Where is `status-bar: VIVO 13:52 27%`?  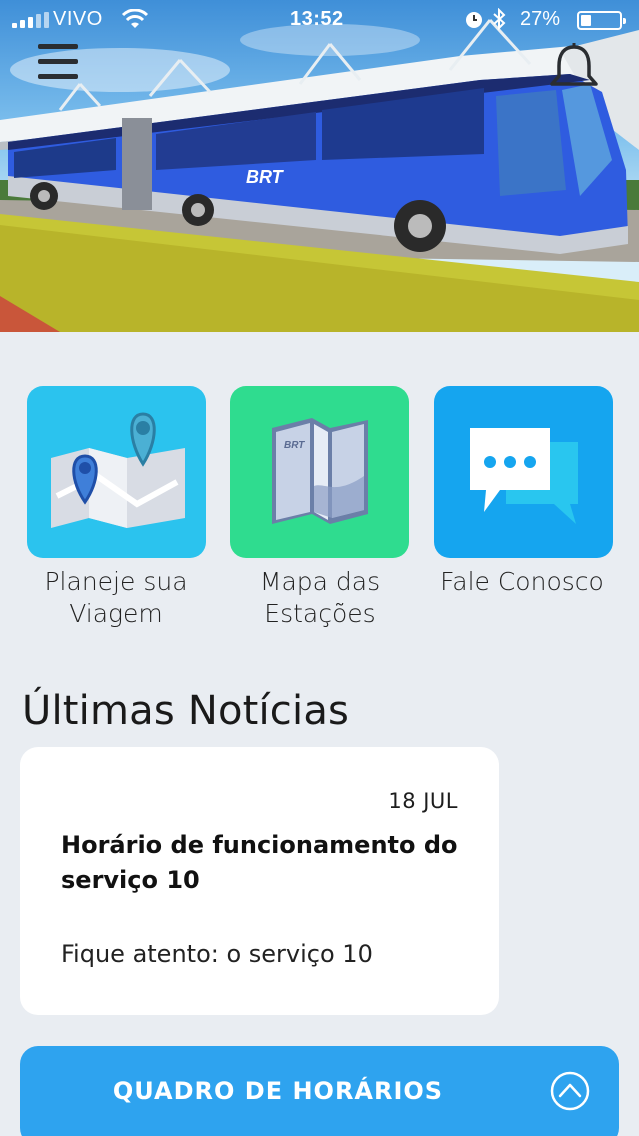
status-bar: VIVO 13:52 27% is located at coordinates (319, 20).